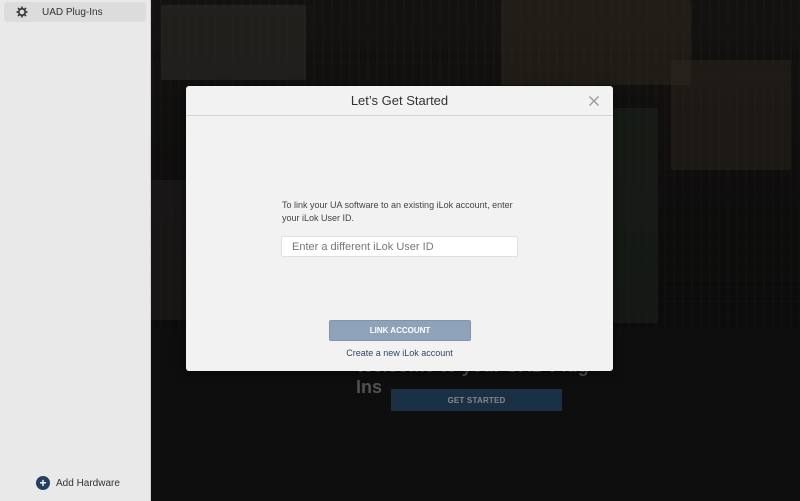  I want to click on plus-icon: +, so click(43, 483).